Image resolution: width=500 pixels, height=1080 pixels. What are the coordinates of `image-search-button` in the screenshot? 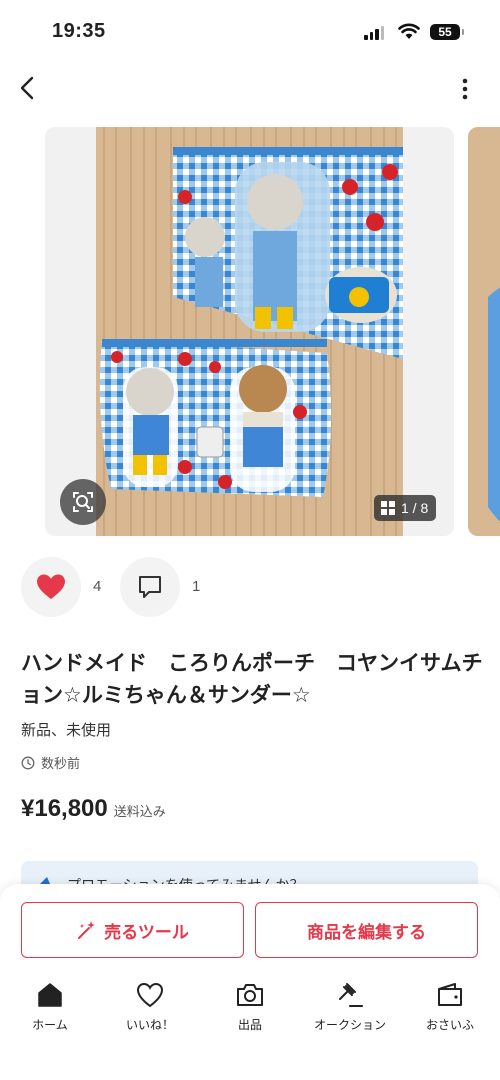 It's located at (83, 502).